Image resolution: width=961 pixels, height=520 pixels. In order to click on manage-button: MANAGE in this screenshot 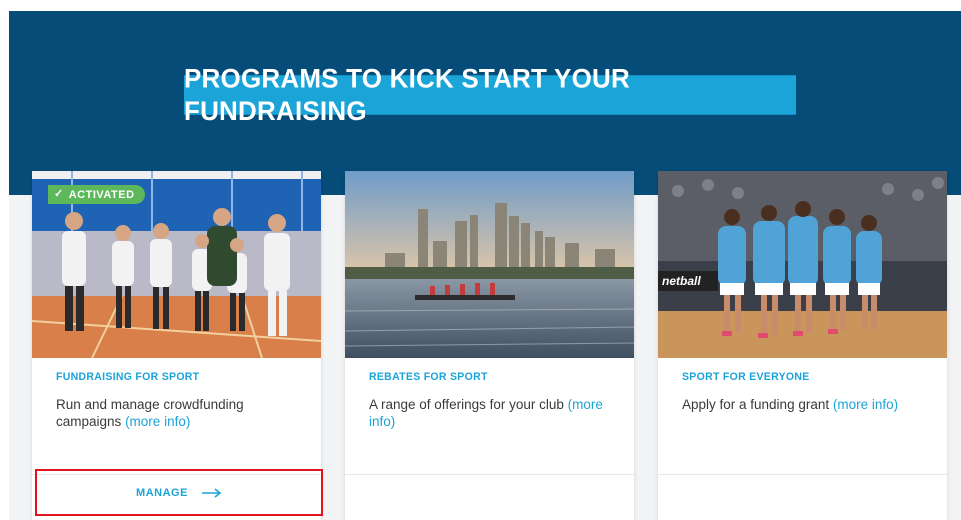, I will do `click(179, 492)`.